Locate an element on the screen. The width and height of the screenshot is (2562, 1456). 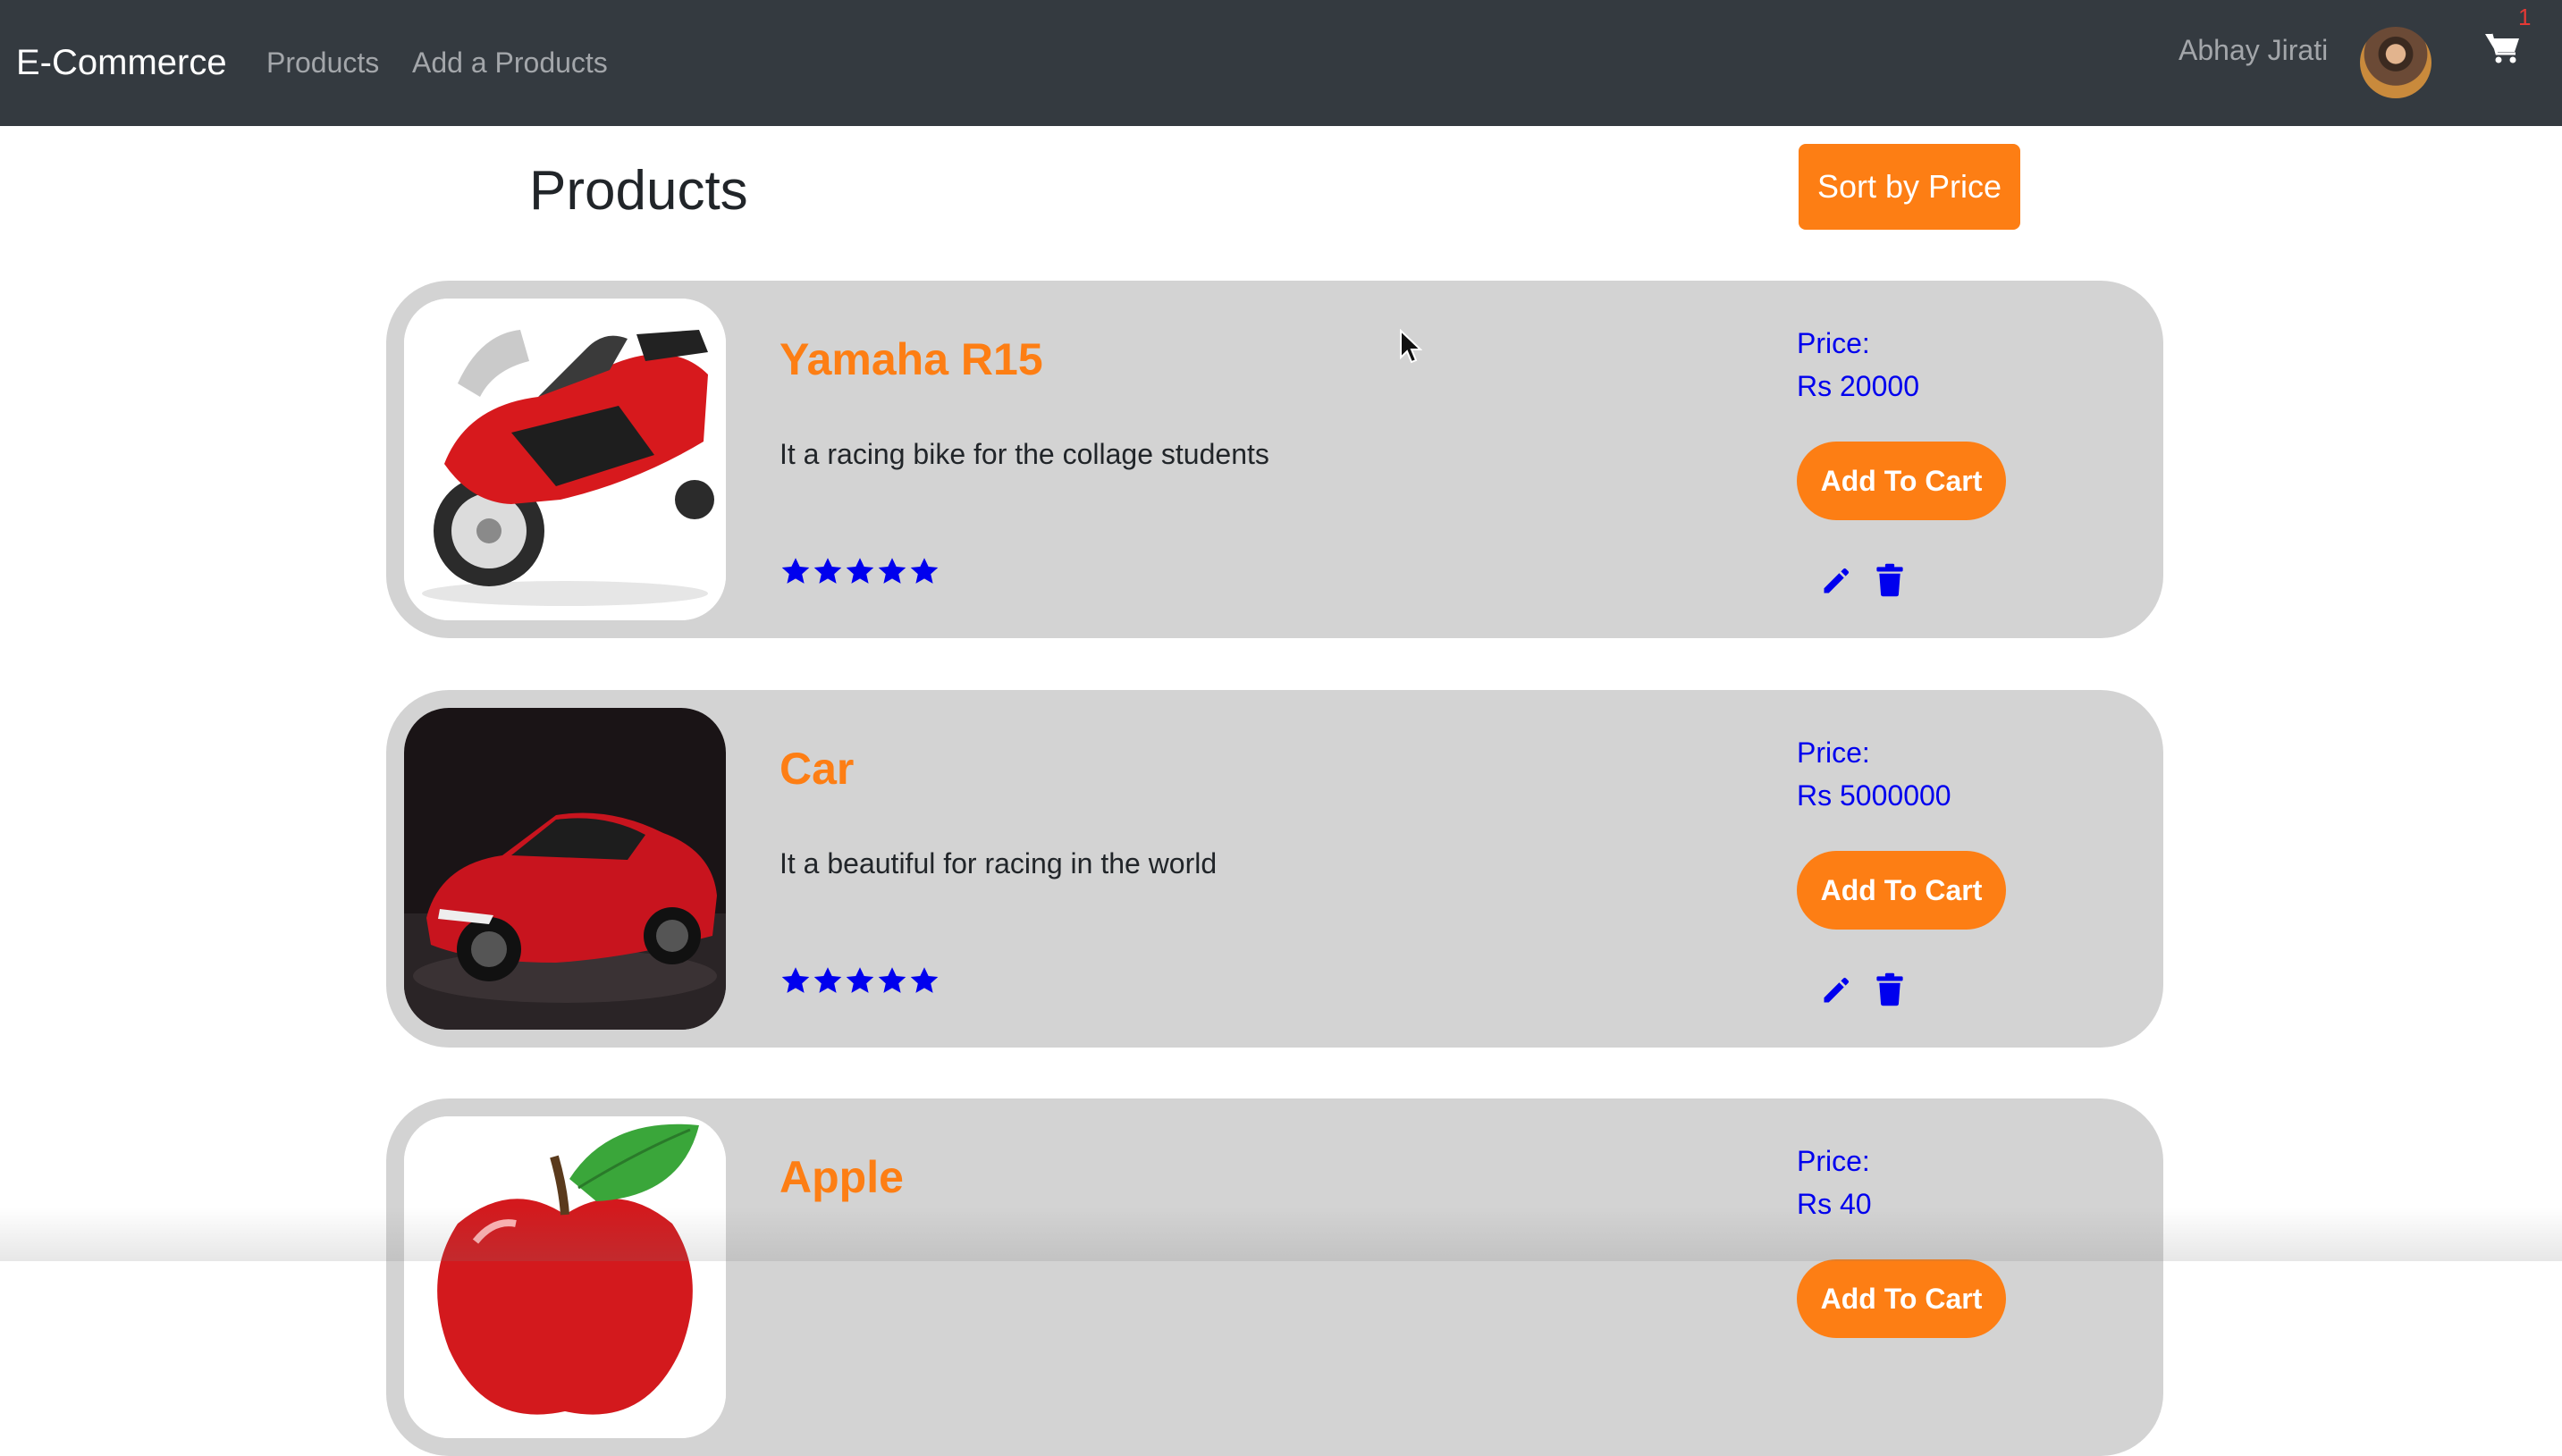
product-image-apple is located at coordinates (565, 1277).